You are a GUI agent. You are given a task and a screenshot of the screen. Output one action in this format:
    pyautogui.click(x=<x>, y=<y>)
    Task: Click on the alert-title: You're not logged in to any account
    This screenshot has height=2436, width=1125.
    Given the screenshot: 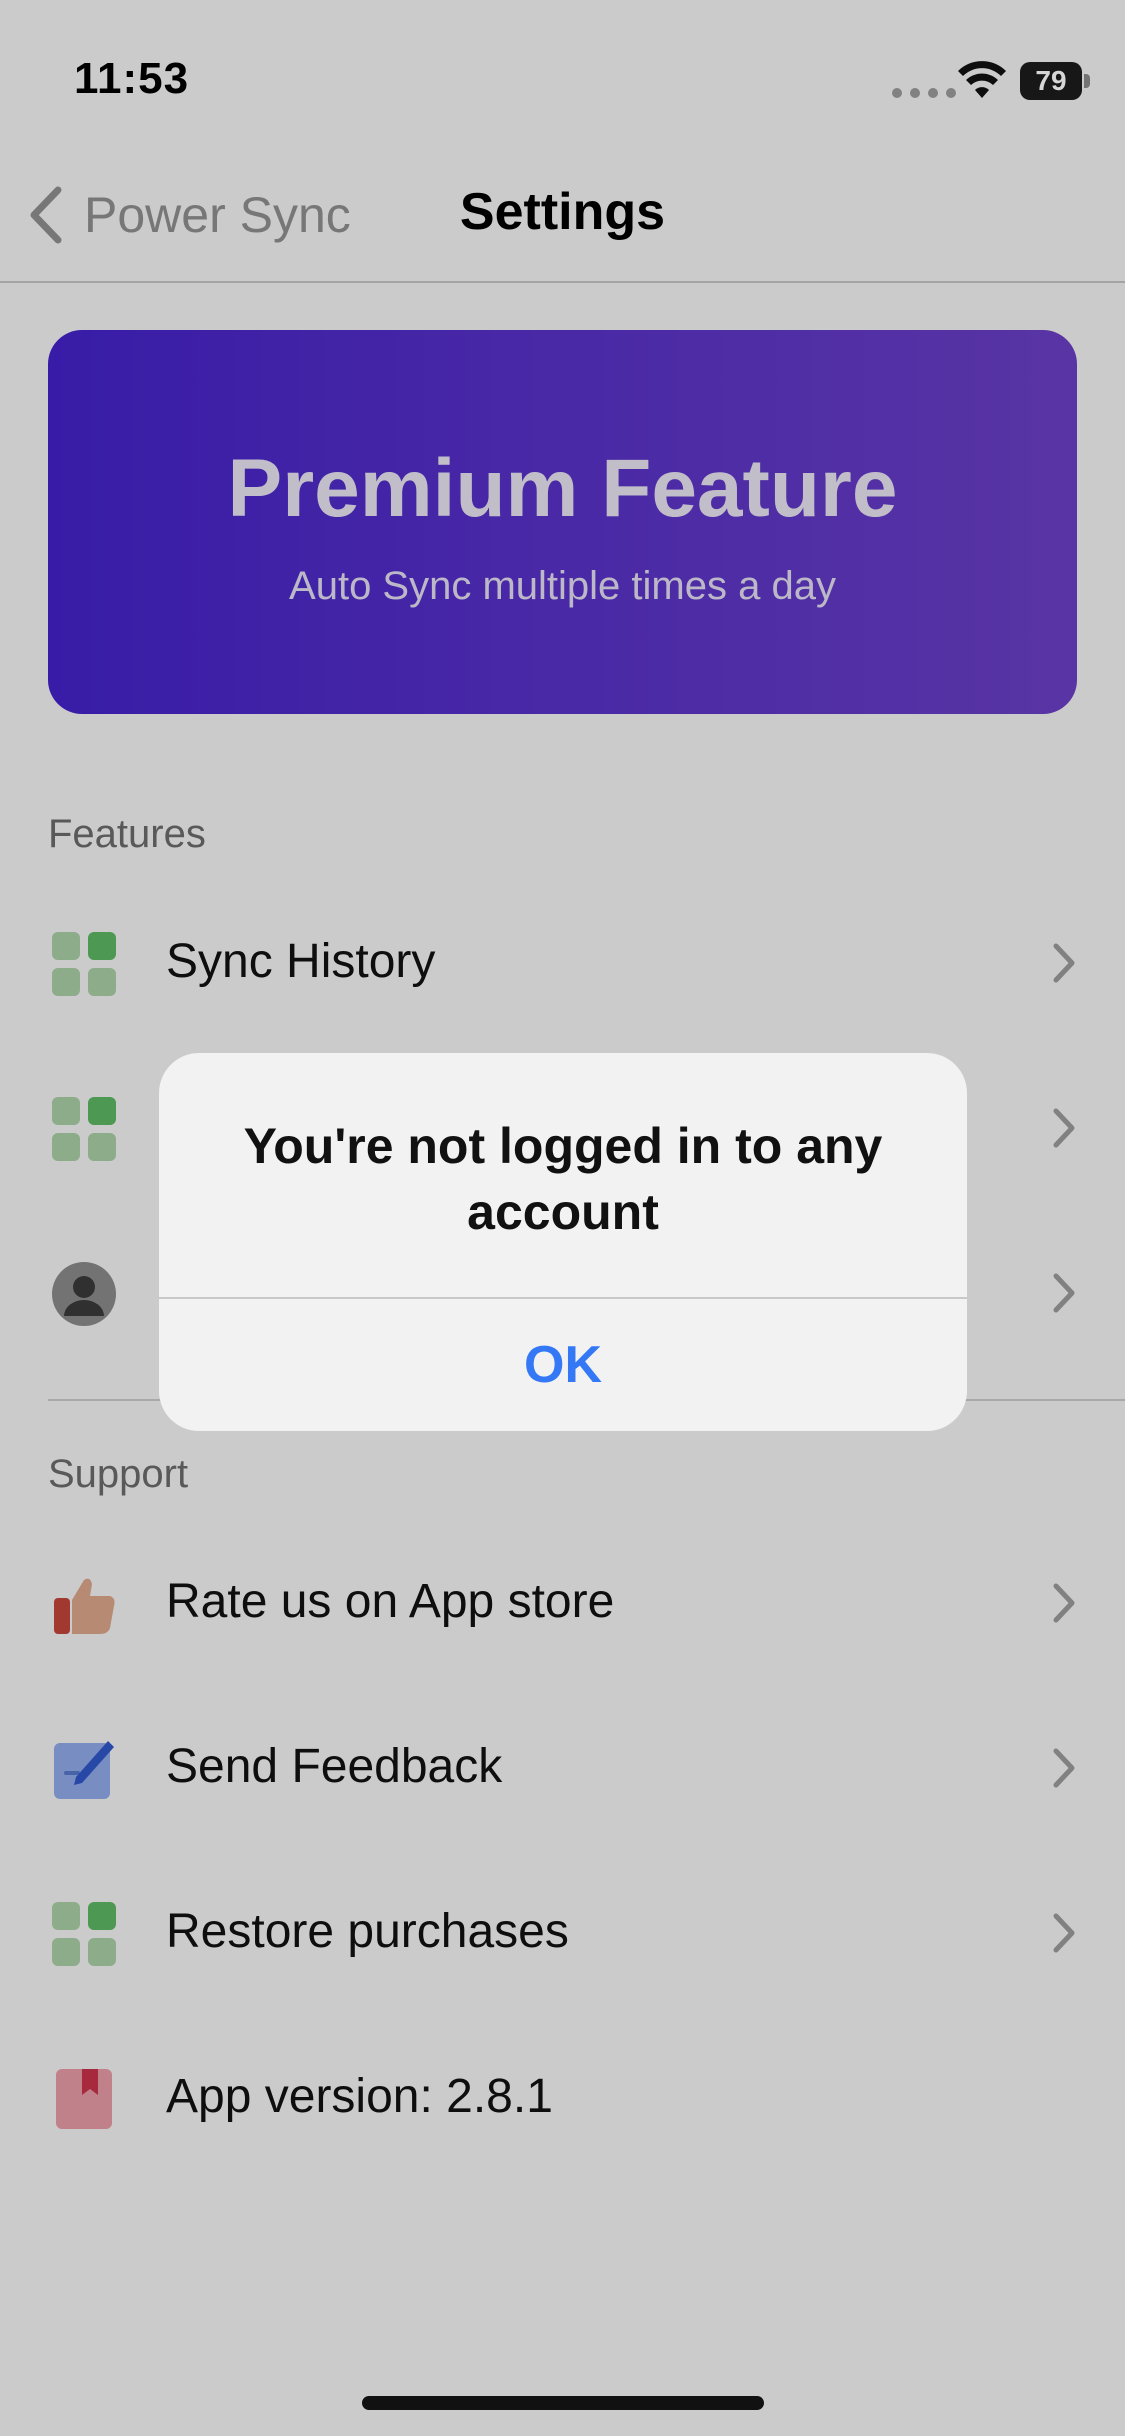 What is the action you would take?
    pyautogui.click(x=563, y=1179)
    